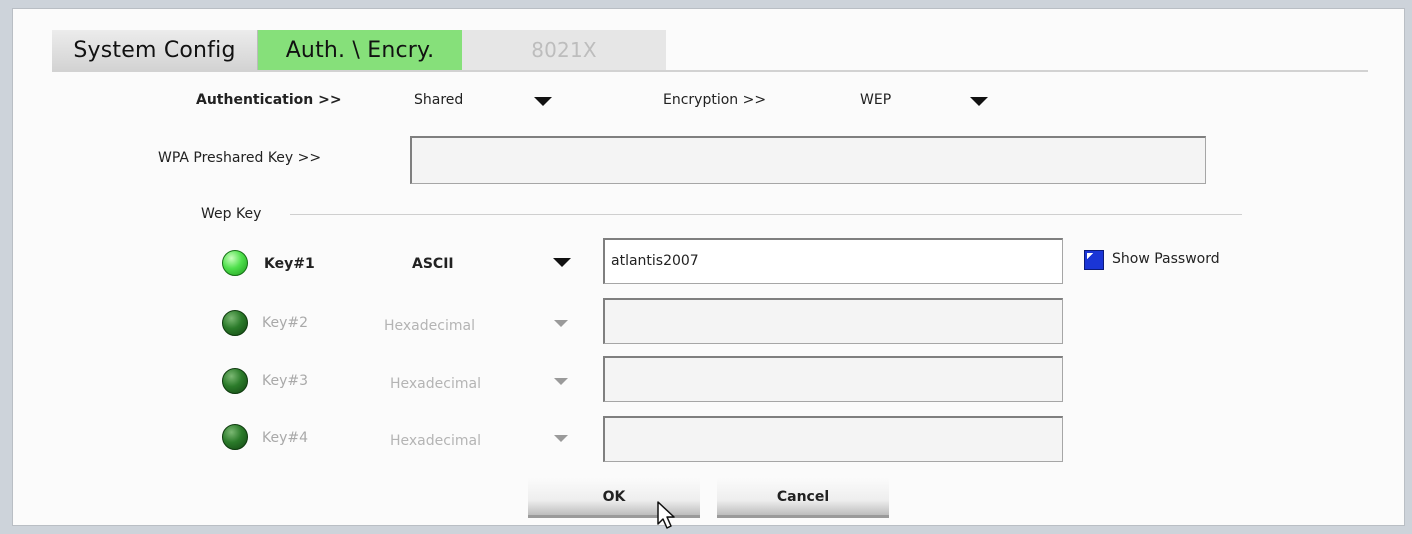  I want to click on cancel-button: Cancel, so click(803, 498).